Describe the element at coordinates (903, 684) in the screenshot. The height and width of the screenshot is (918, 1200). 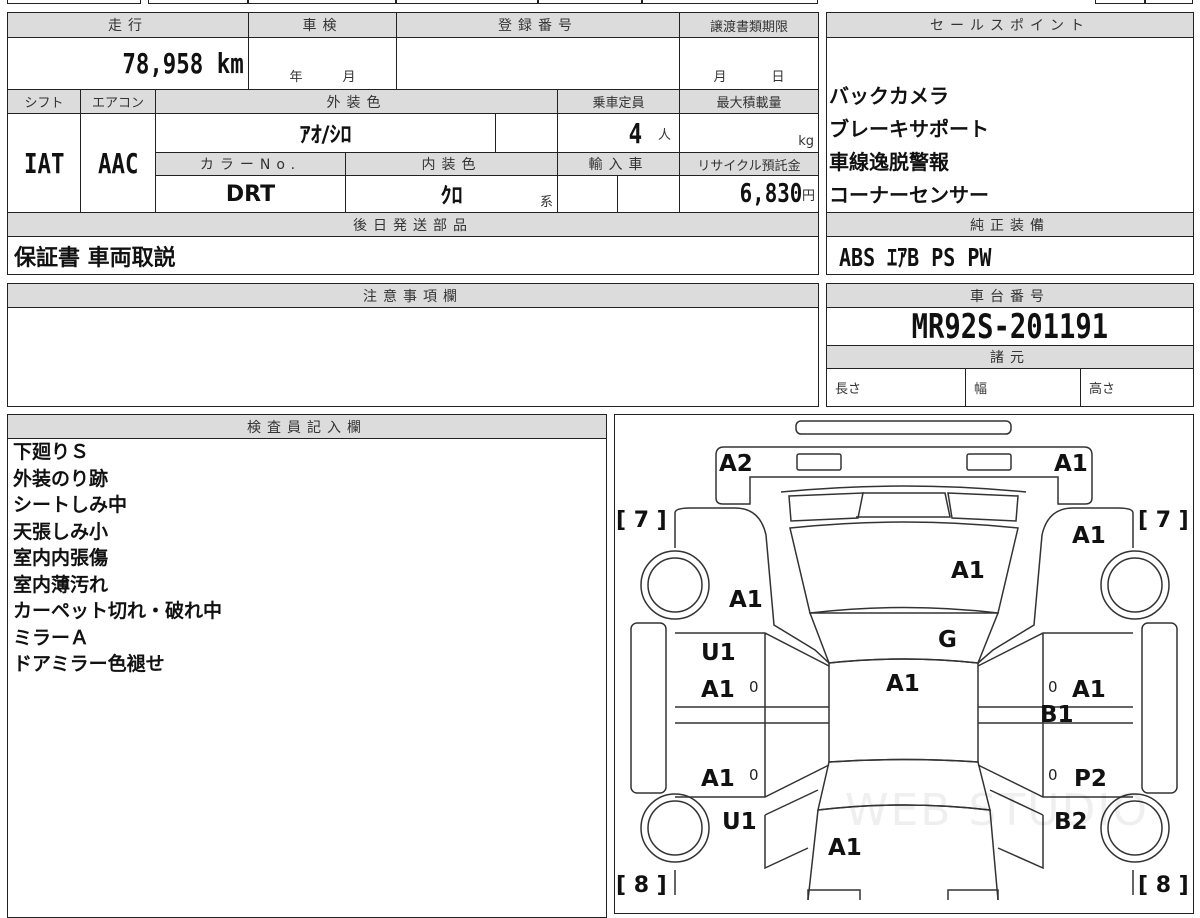
I see `damage-mark-roof: A1` at that location.